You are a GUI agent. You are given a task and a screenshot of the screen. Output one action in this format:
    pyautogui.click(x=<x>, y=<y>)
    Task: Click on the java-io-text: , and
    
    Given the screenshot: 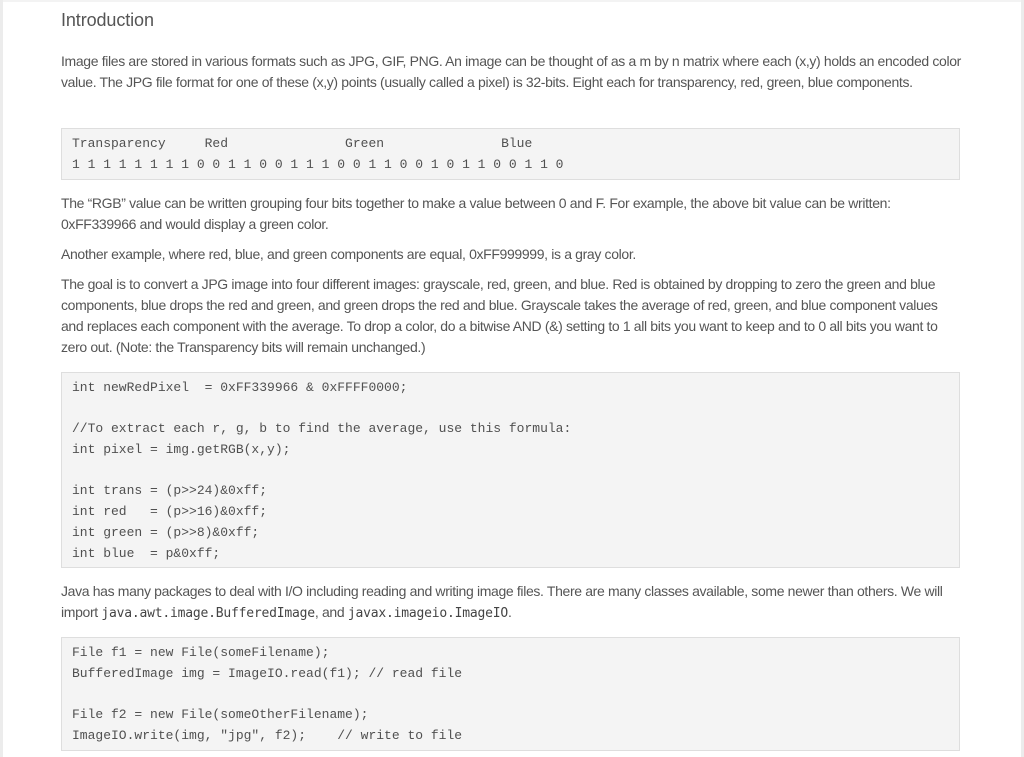 What is the action you would take?
    pyautogui.click(x=331, y=612)
    